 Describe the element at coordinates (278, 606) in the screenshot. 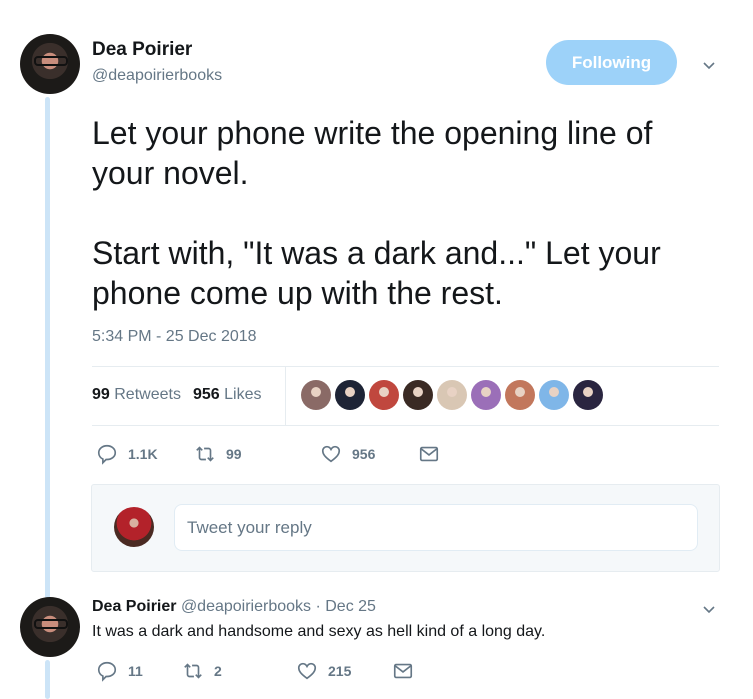

I see `reply-meta: @deapoirierbooks · Dec 25` at that location.